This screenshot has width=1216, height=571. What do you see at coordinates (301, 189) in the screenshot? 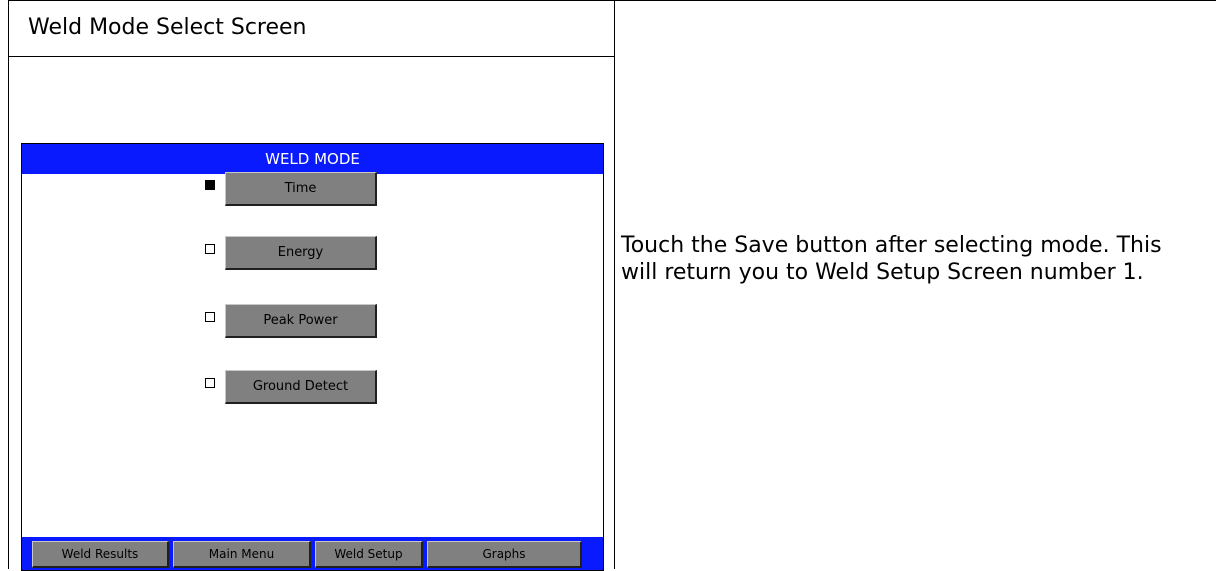
I see `time-mode-button: Time` at bounding box center [301, 189].